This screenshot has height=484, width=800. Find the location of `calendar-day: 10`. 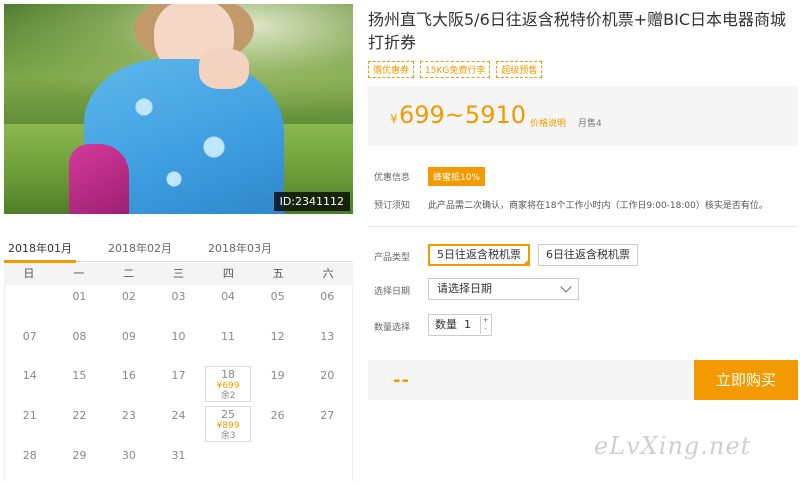

calendar-day: 10 is located at coordinates (179, 345).